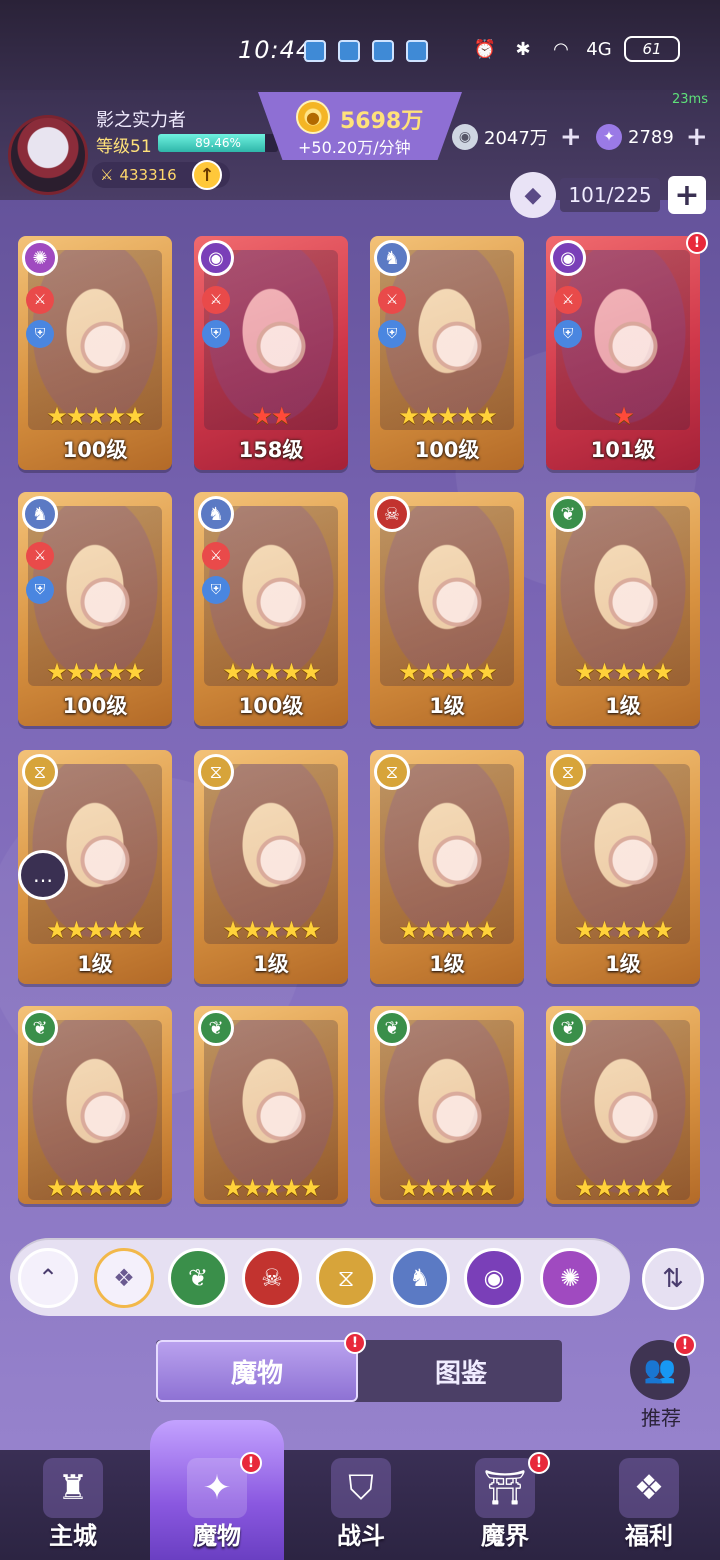 This screenshot has width=720, height=1560. Describe the element at coordinates (517, 137) in the screenshot. I see `silver-resource: ◉ 2047万 +` at that location.